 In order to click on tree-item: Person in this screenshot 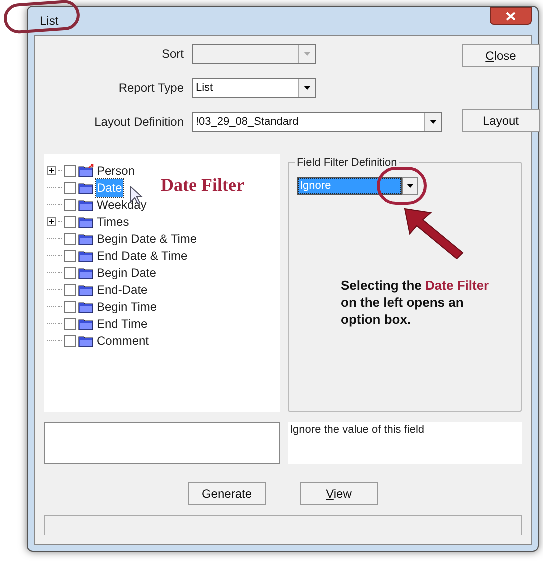, I will do `click(116, 171)`.